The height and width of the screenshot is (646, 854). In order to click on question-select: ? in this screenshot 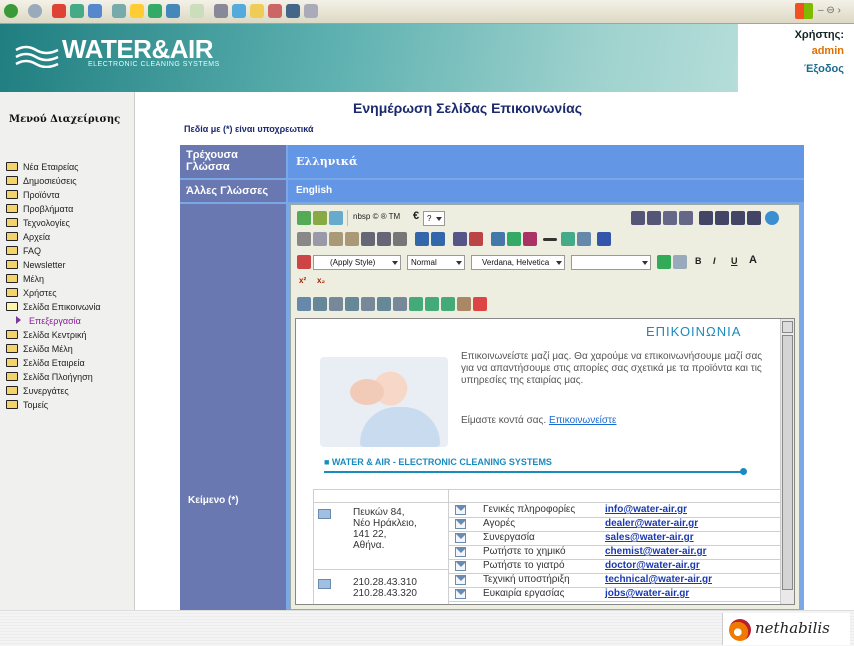, I will do `click(434, 218)`.